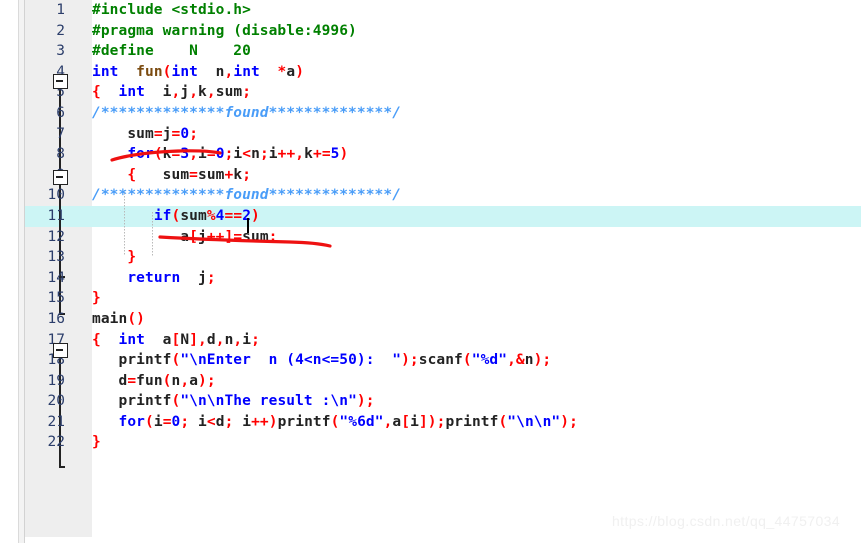 The image size is (861, 543). What do you see at coordinates (443, 134) in the screenshot?
I see `code-line: 7 sum=j=0;` at bounding box center [443, 134].